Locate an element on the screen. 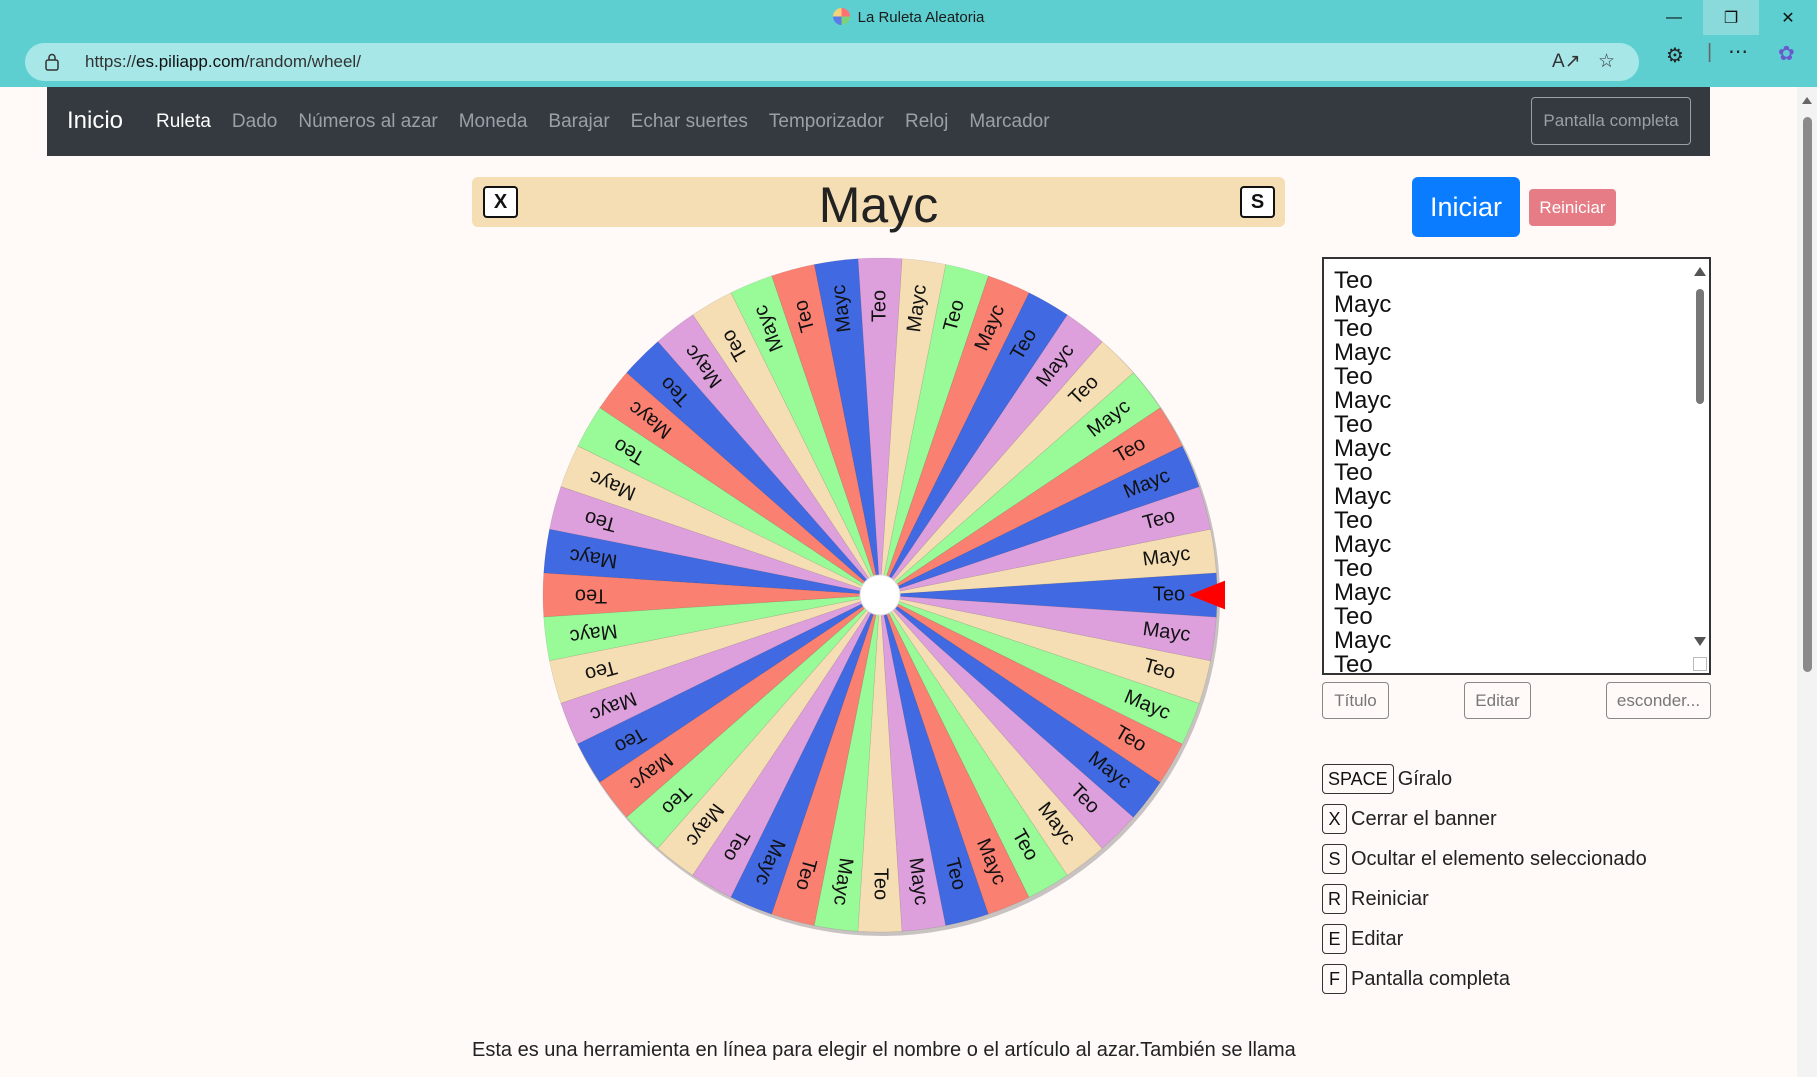 Image resolution: width=1817 pixels, height=1077 pixels. shortcut-desc: Cerrar el banner is located at coordinates (1424, 818).